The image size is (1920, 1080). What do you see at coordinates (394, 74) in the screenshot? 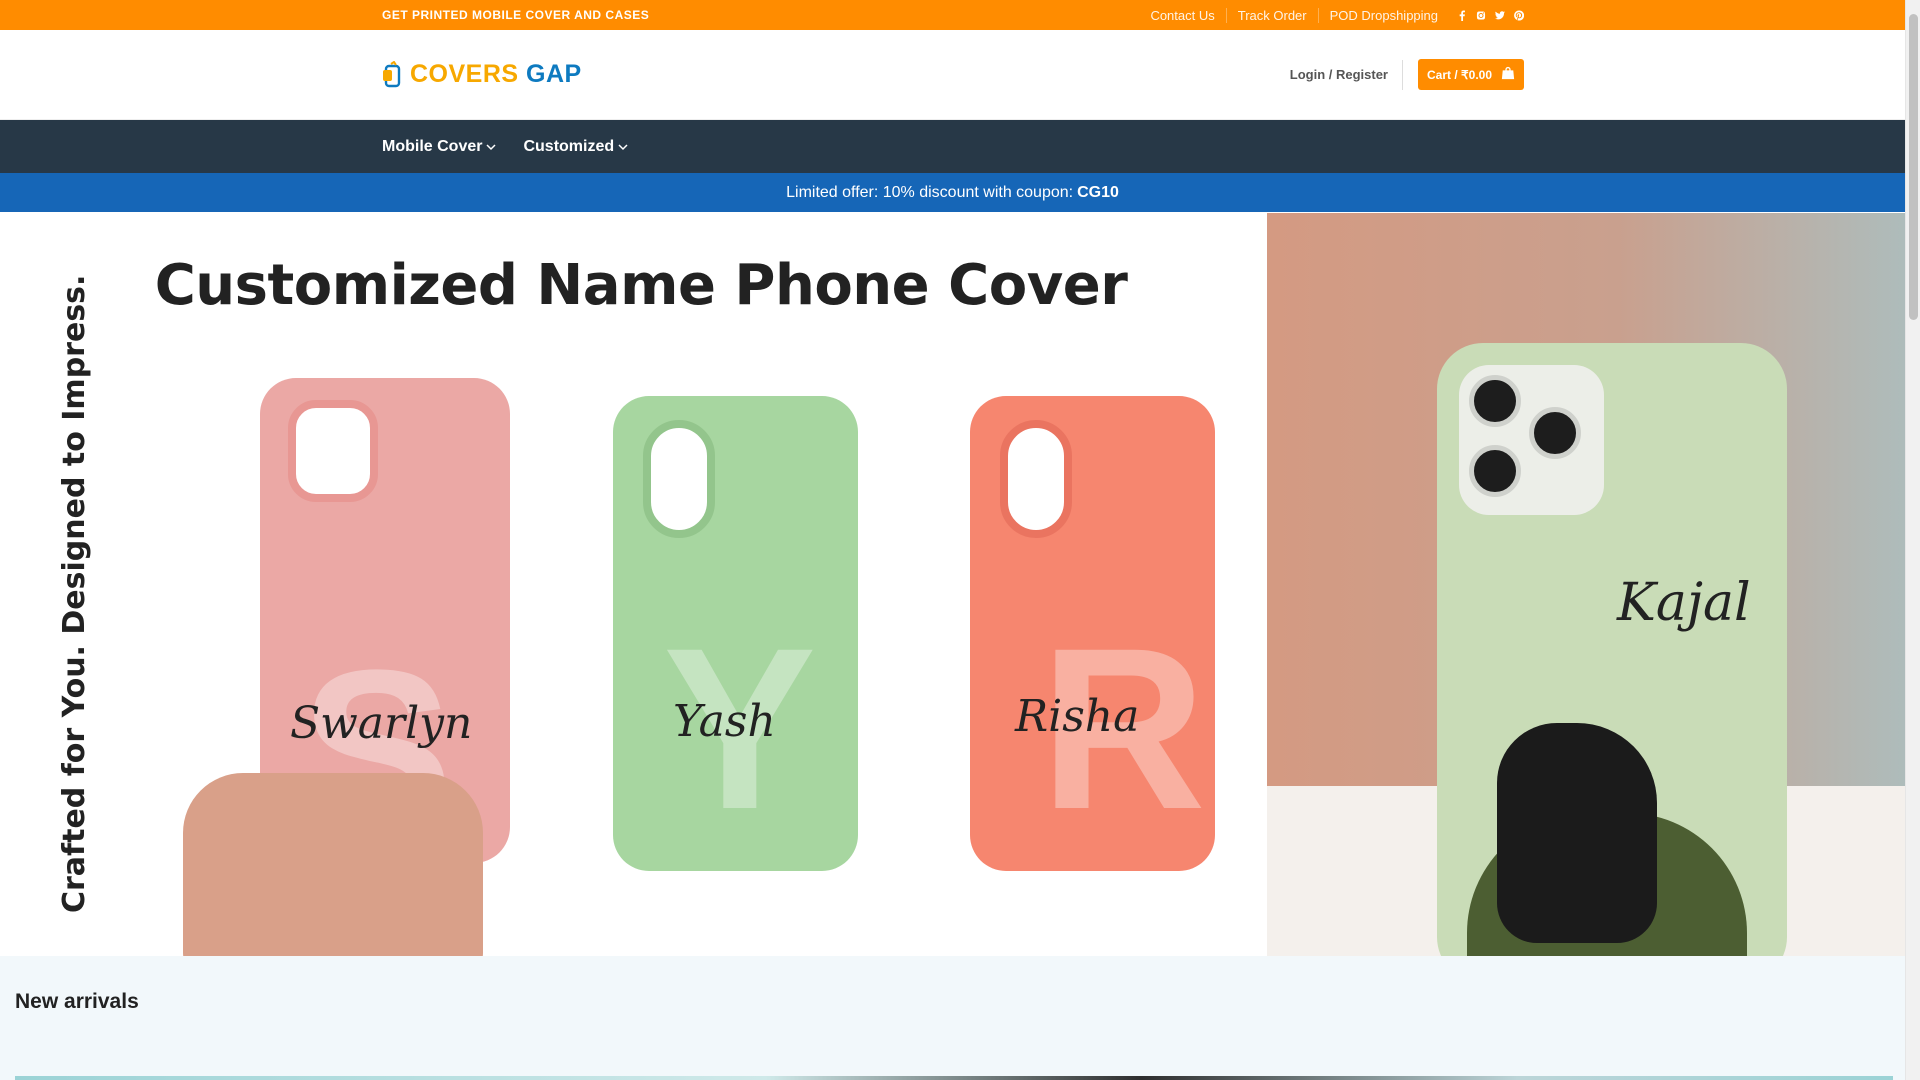
I see `logo-phone-icon` at bounding box center [394, 74].